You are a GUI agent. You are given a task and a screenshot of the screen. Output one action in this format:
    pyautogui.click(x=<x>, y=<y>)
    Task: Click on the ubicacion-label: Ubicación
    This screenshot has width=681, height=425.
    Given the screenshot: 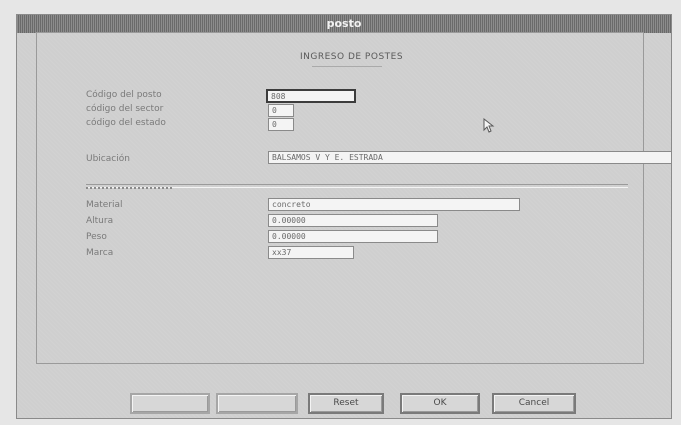 What is the action you would take?
    pyautogui.click(x=108, y=159)
    